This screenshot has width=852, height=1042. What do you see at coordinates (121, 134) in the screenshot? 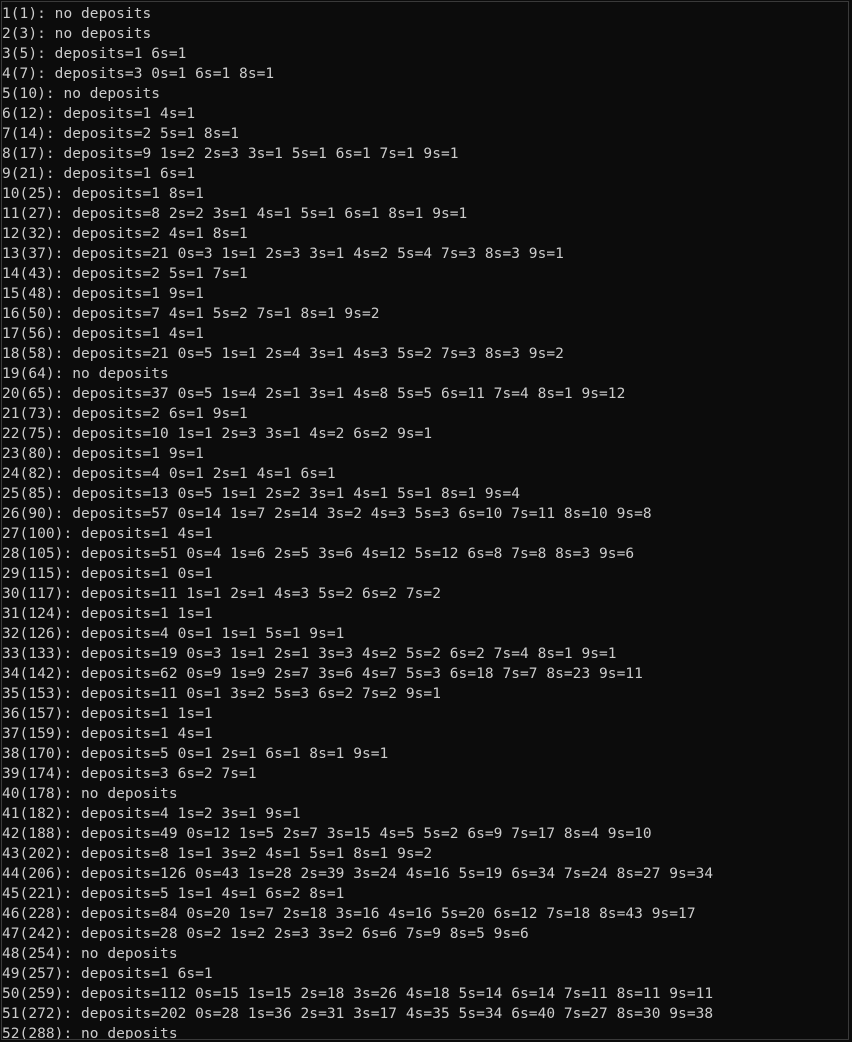
I see `console-line: 7(14): deposits=2 5s=1 8s=1` at bounding box center [121, 134].